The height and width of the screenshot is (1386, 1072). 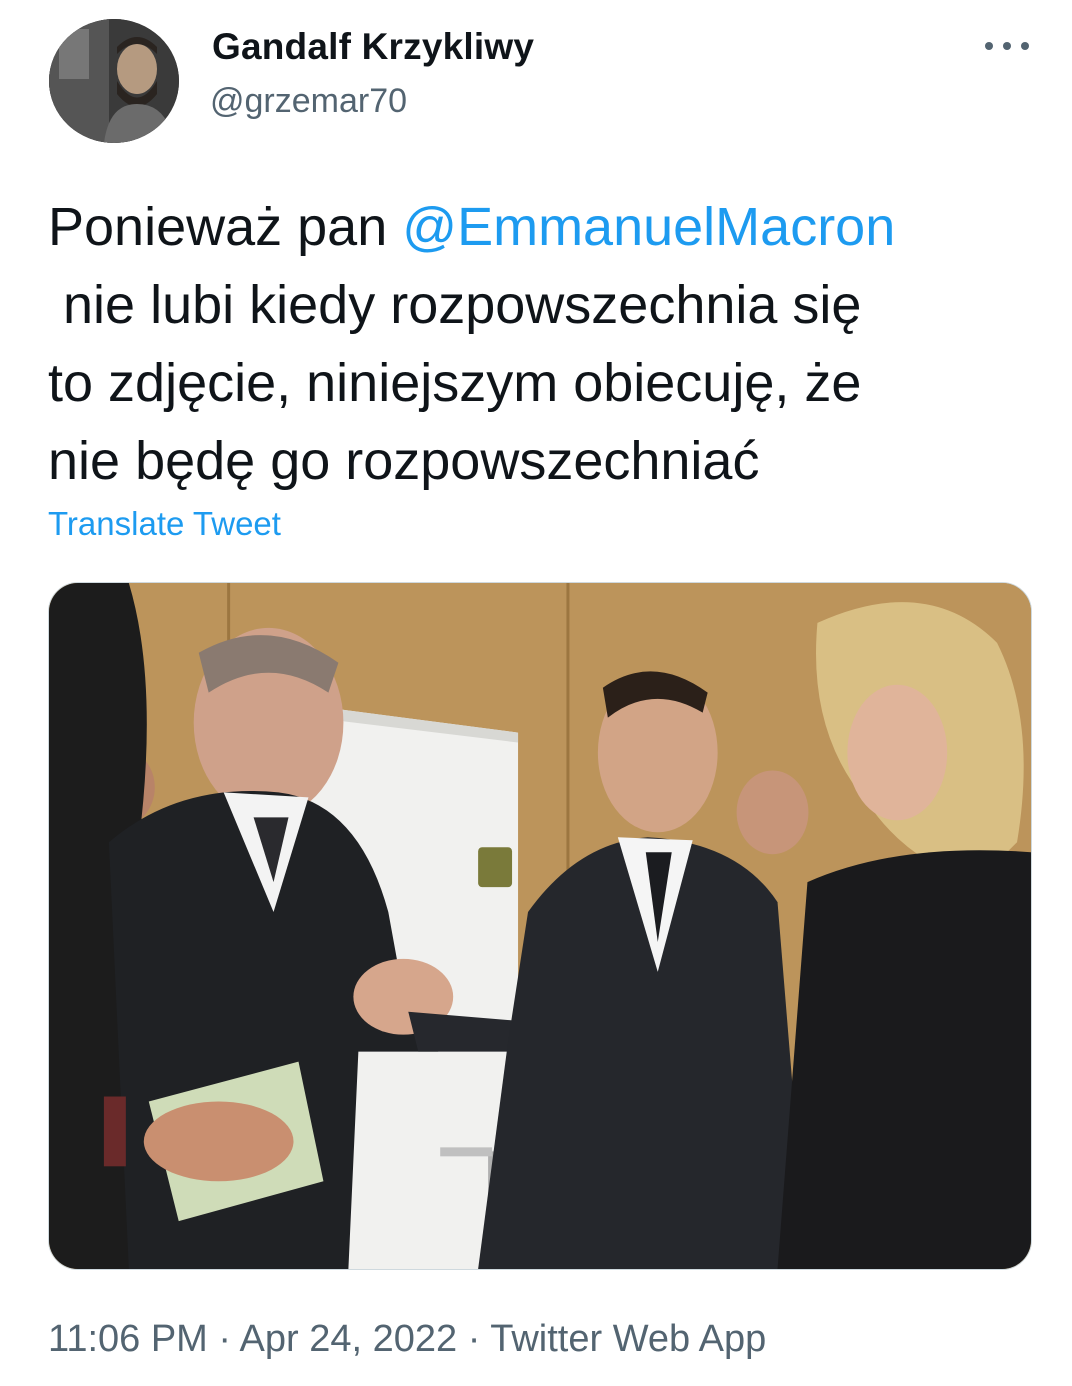 What do you see at coordinates (373, 47) in the screenshot?
I see `display-name: Gandalf Krzykliwy` at bounding box center [373, 47].